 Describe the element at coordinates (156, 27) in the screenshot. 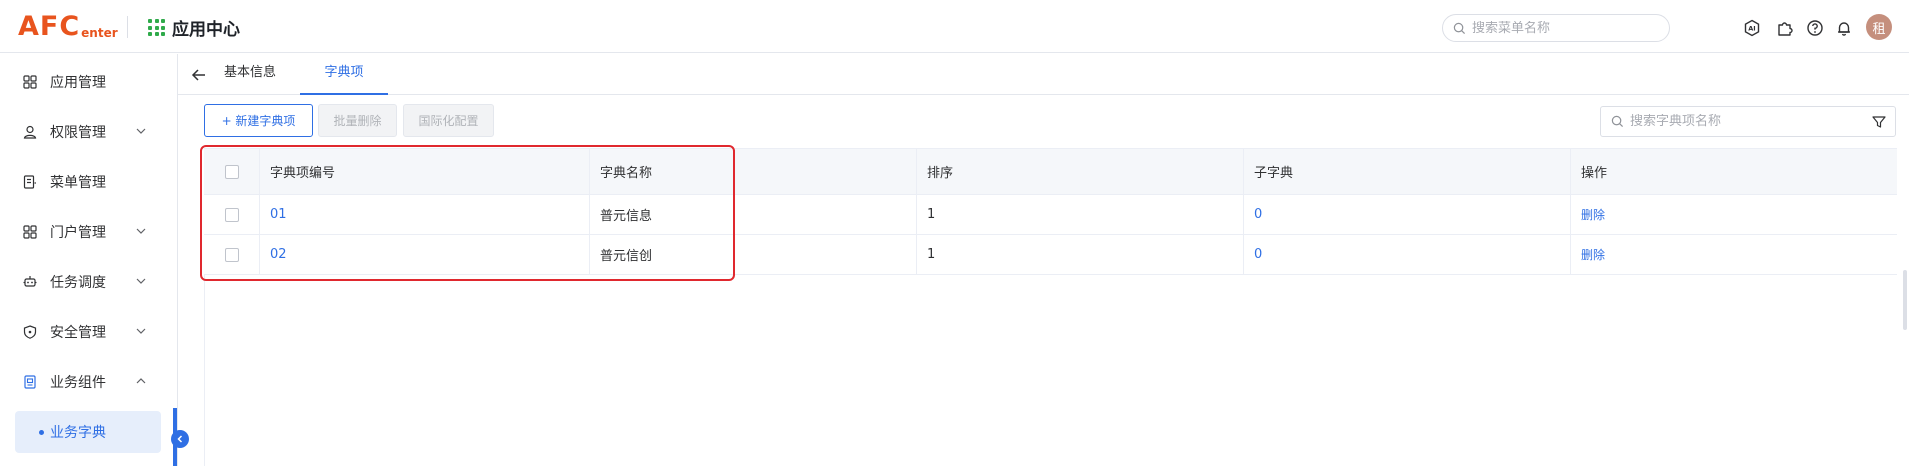

I see `app-grid-icon` at that location.